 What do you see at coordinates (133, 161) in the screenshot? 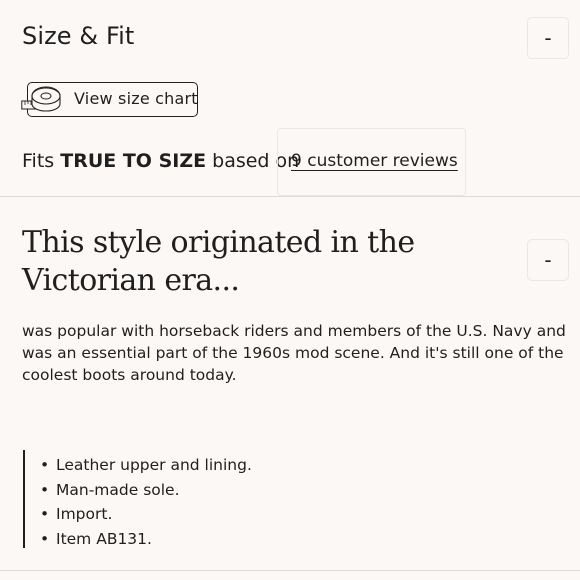
I see `fit-value: TRUE TO SIZE` at bounding box center [133, 161].